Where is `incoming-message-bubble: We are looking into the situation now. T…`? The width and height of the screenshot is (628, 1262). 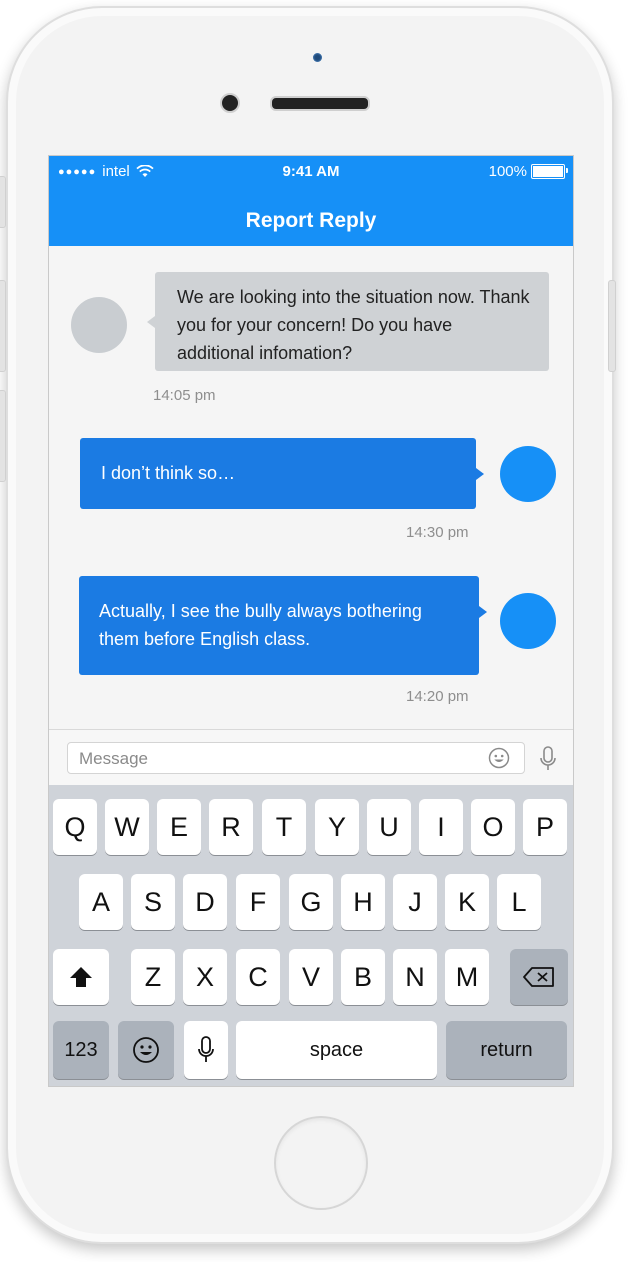
incoming-message-bubble: We are looking into the situation now. T… is located at coordinates (348, 321).